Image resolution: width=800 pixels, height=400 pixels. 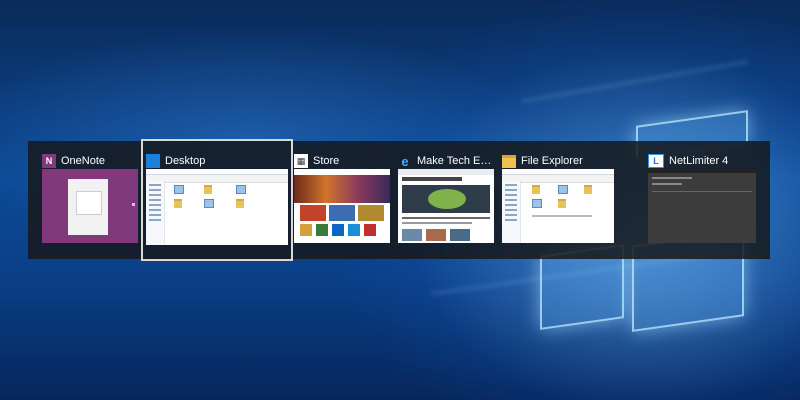 What do you see at coordinates (326, 161) in the screenshot?
I see `task-item-title: Store` at bounding box center [326, 161].